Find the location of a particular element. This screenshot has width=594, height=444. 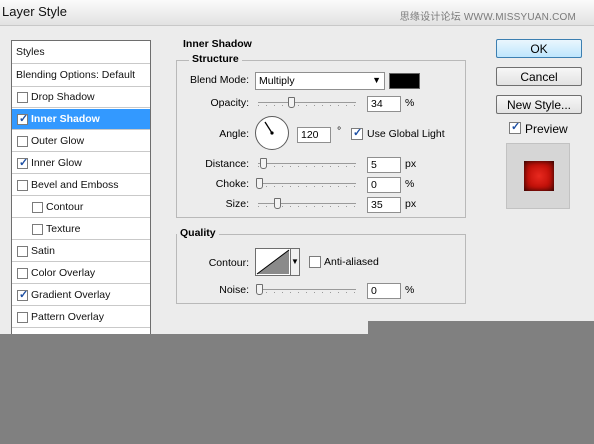

opacity-slider-thumb is located at coordinates (291, 102).